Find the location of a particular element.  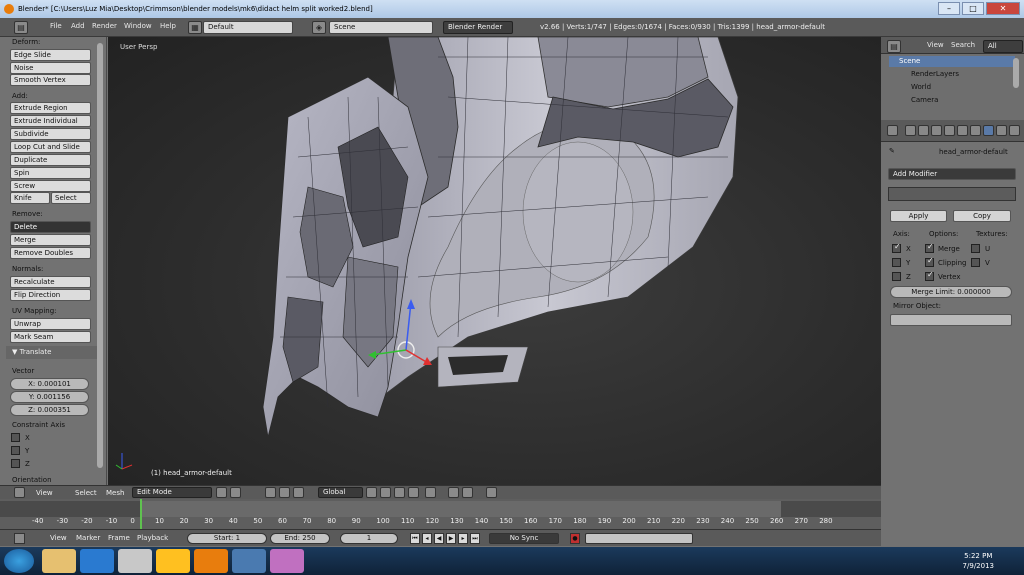

editor-type-icon: ▤ is located at coordinates (21, 27).